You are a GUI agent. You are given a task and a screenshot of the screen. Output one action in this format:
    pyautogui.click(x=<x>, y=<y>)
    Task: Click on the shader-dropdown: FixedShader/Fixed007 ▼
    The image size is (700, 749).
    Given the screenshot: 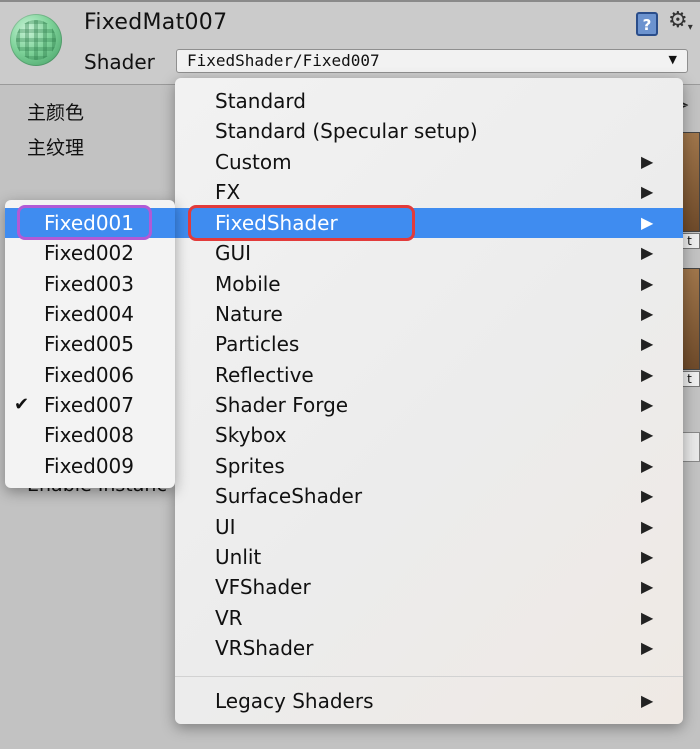 What is the action you would take?
    pyautogui.click(x=432, y=61)
    